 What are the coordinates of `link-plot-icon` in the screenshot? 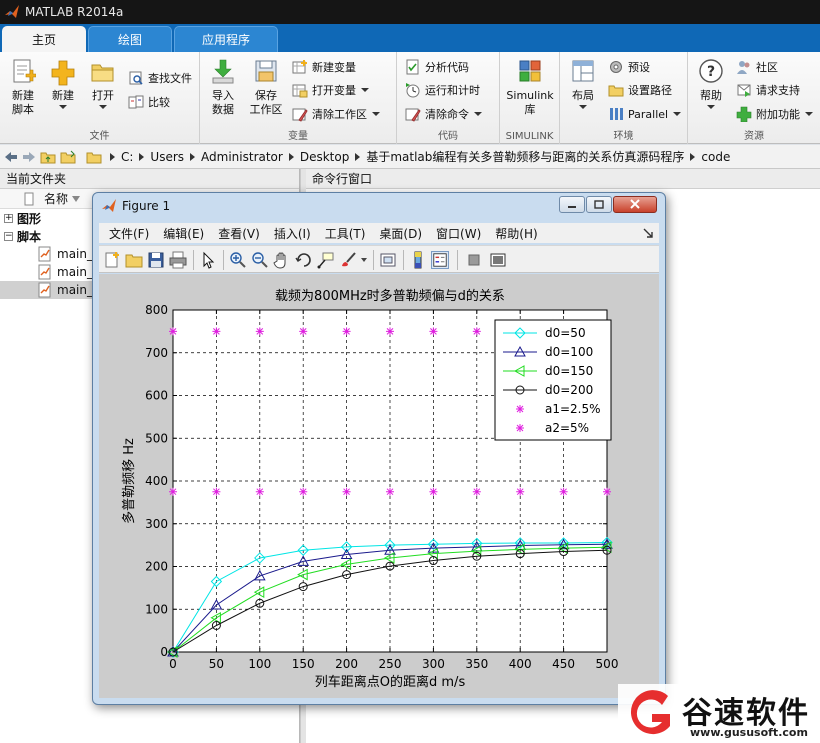 It's located at (388, 260).